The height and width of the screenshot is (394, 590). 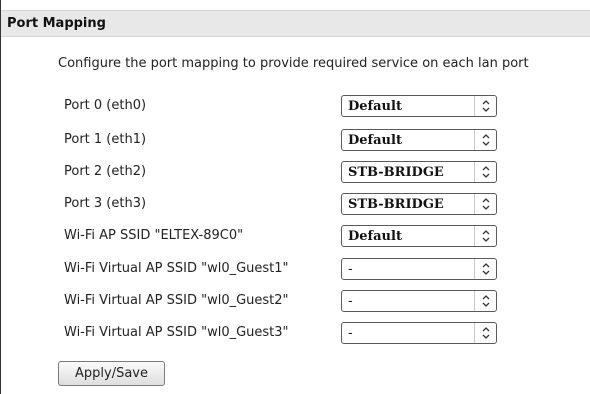 What do you see at coordinates (176, 332) in the screenshot?
I see `mapping-label-guest3: Wi-Fi Virtual AP SSID "wl0_Guest3"` at bounding box center [176, 332].